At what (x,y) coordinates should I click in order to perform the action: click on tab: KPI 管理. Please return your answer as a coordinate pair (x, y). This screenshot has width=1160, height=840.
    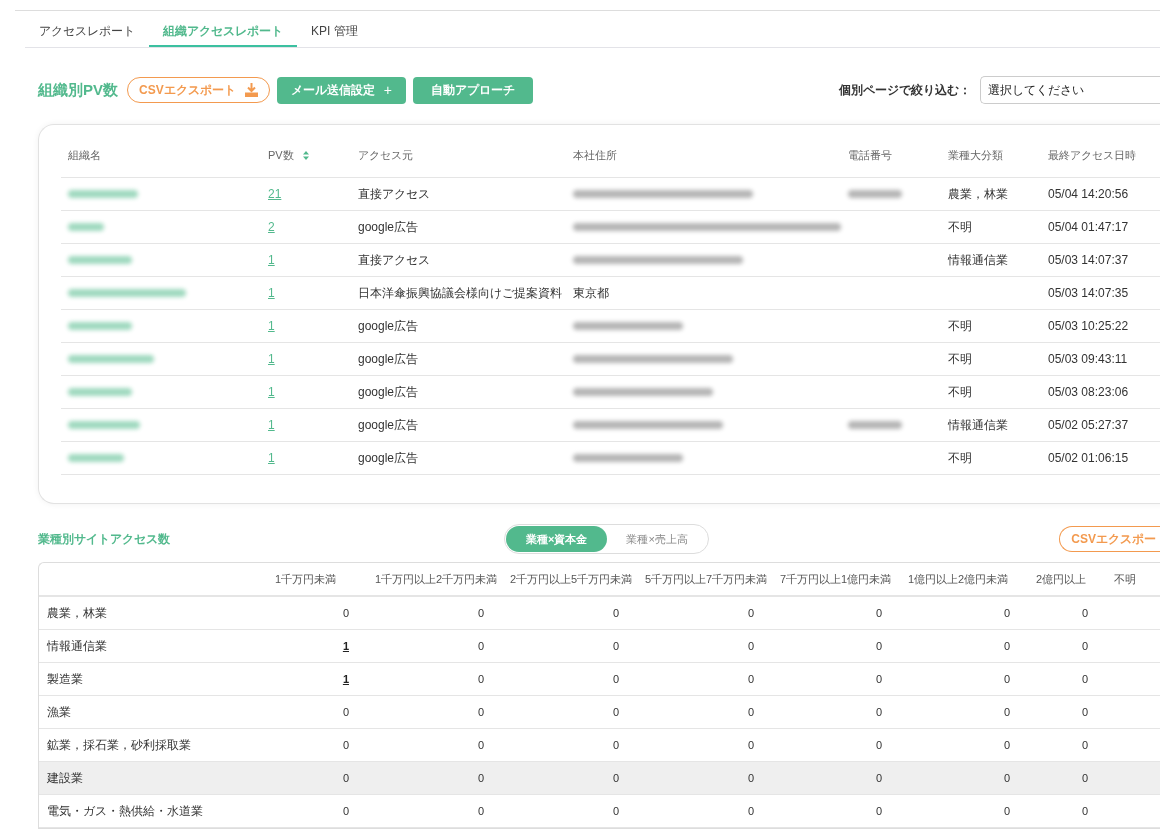
    Looking at the image, I should click on (334, 33).